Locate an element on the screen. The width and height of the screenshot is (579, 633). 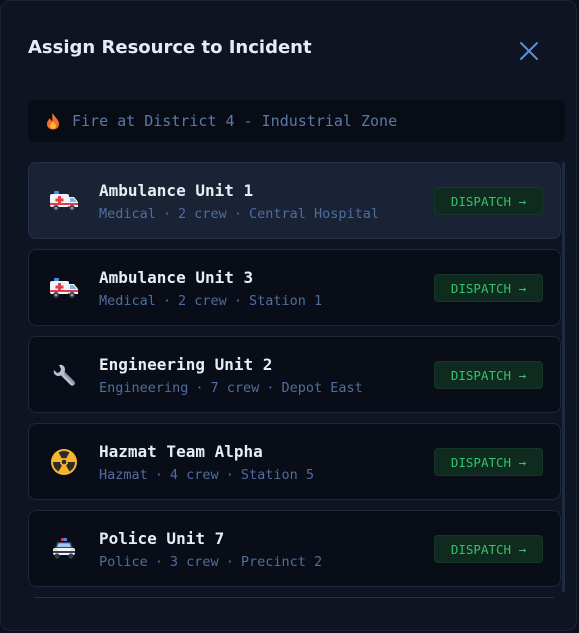
resource-crew: 7 crew is located at coordinates (235, 388).